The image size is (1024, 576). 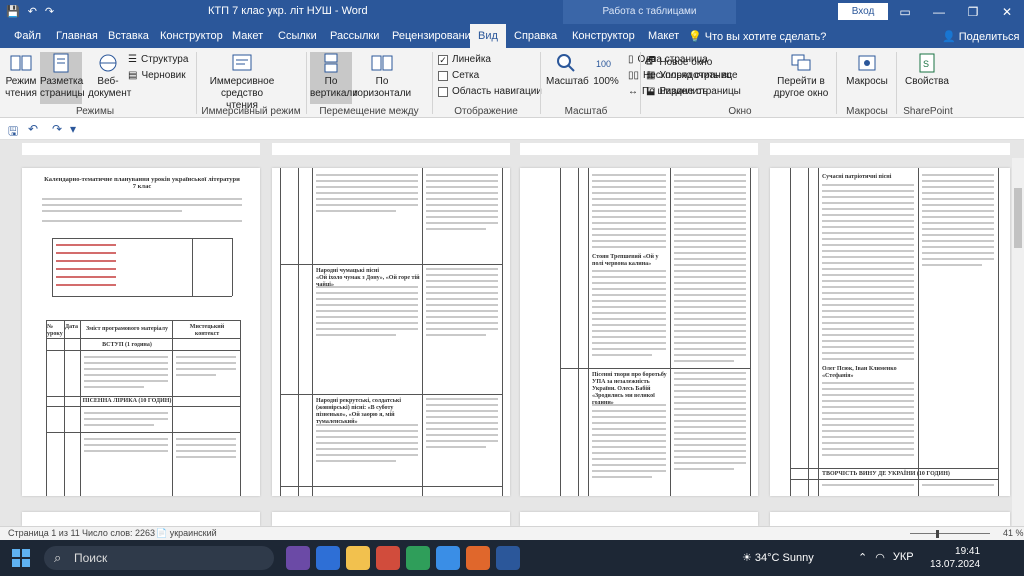 What do you see at coordinates (1018, 218) in the screenshot?
I see `scrollbar-thumb` at bounding box center [1018, 218].